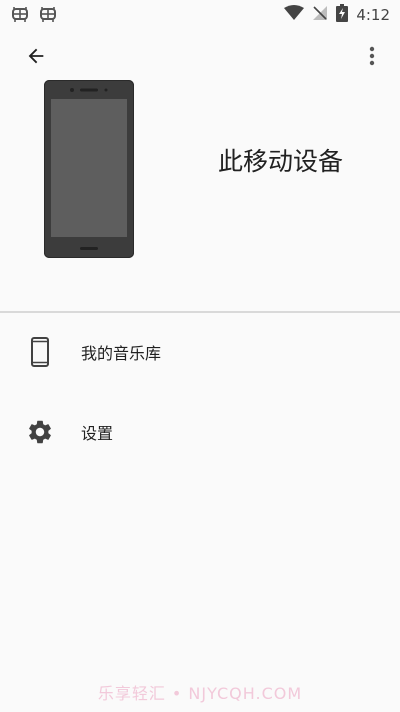 The height and width of the screenshot is (712, 400). What do you see at coordinates (200, 312) in the screenshot?
I see `header-divider` at bounding box center [200, 312].